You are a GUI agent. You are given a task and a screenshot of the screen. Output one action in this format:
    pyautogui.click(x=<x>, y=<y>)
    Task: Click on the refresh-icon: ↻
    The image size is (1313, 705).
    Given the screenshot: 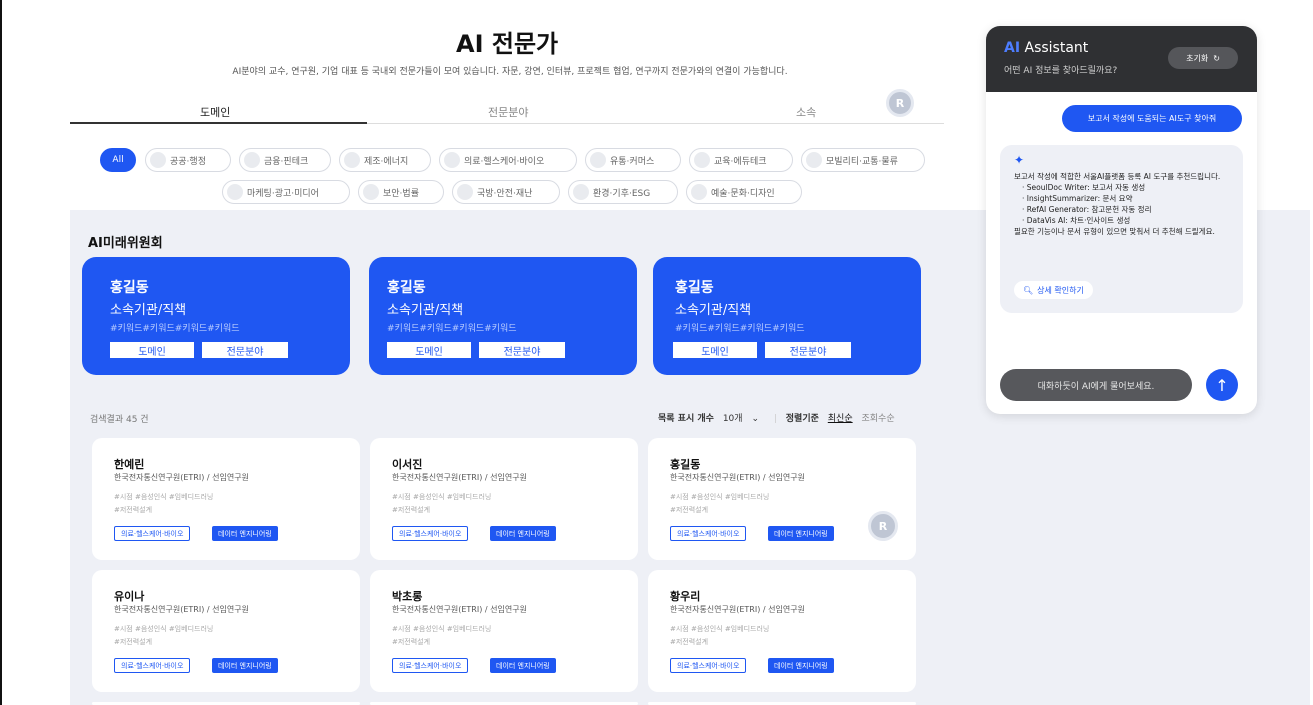 What is the action you would take?
    pyautogui.click(x=1216, y=58)
    